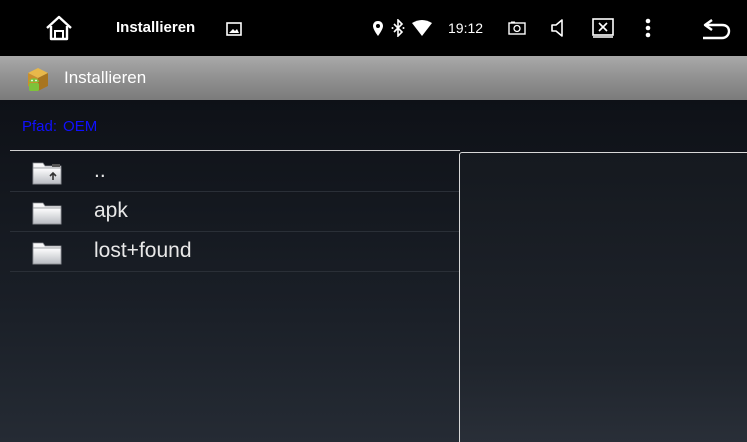  What do you see at coordinates (59, 28) in the screenshot?
I see `home-icon` at bounding box center [59, 28].